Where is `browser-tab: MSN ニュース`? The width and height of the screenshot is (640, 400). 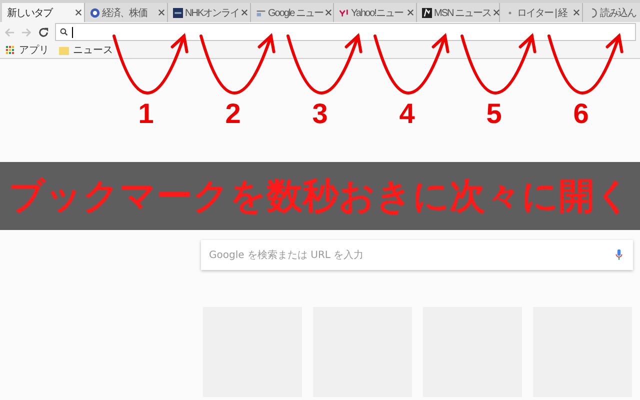 browser-tab: MSN ニュース is located at coordinates (458, 12).